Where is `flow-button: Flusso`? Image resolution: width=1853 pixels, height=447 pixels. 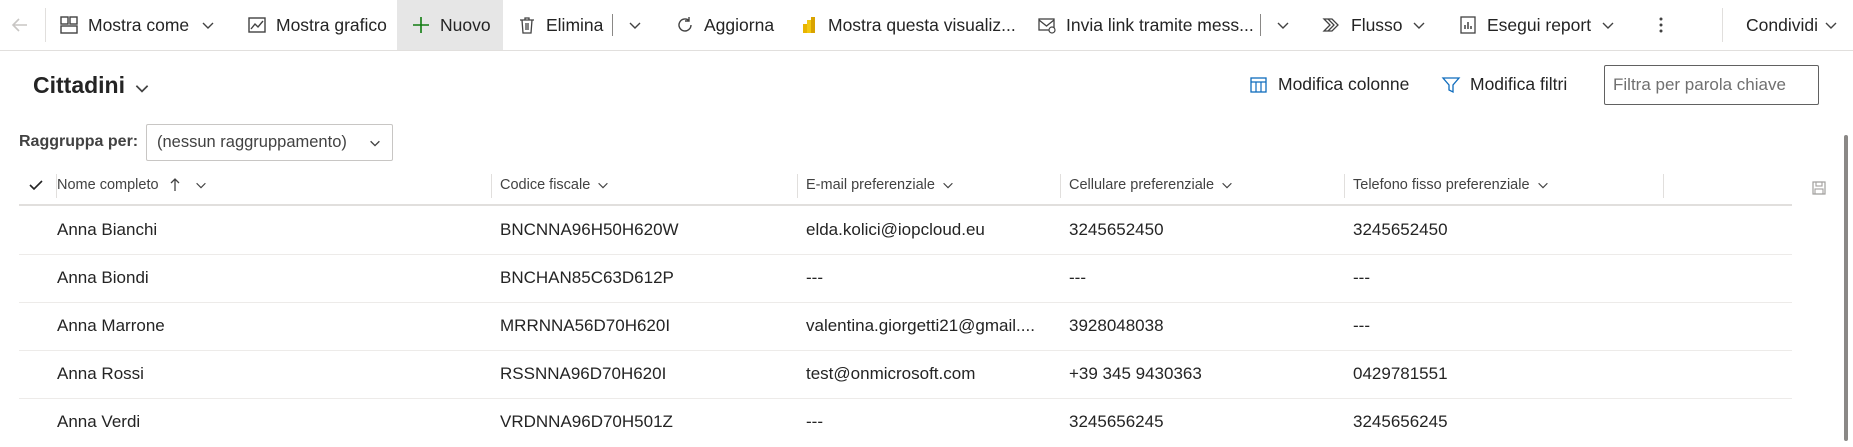 flow-button: Flusso is located at coordinates (1362, 25).